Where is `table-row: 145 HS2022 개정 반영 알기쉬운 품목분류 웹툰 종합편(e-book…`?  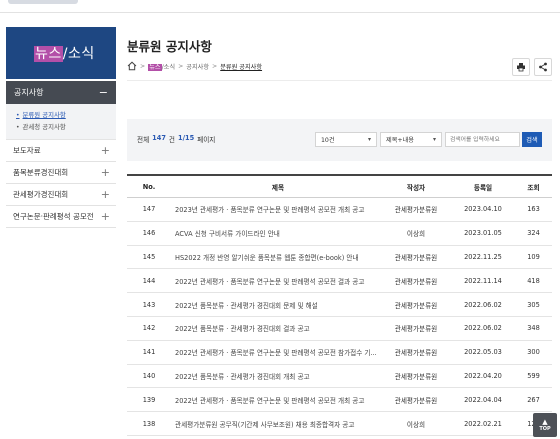 table-row: 145 HS2022 개정 반영 알기쉬운 품목분류 웹툰 종합편(e-book… is located at coordinates (339, 258).